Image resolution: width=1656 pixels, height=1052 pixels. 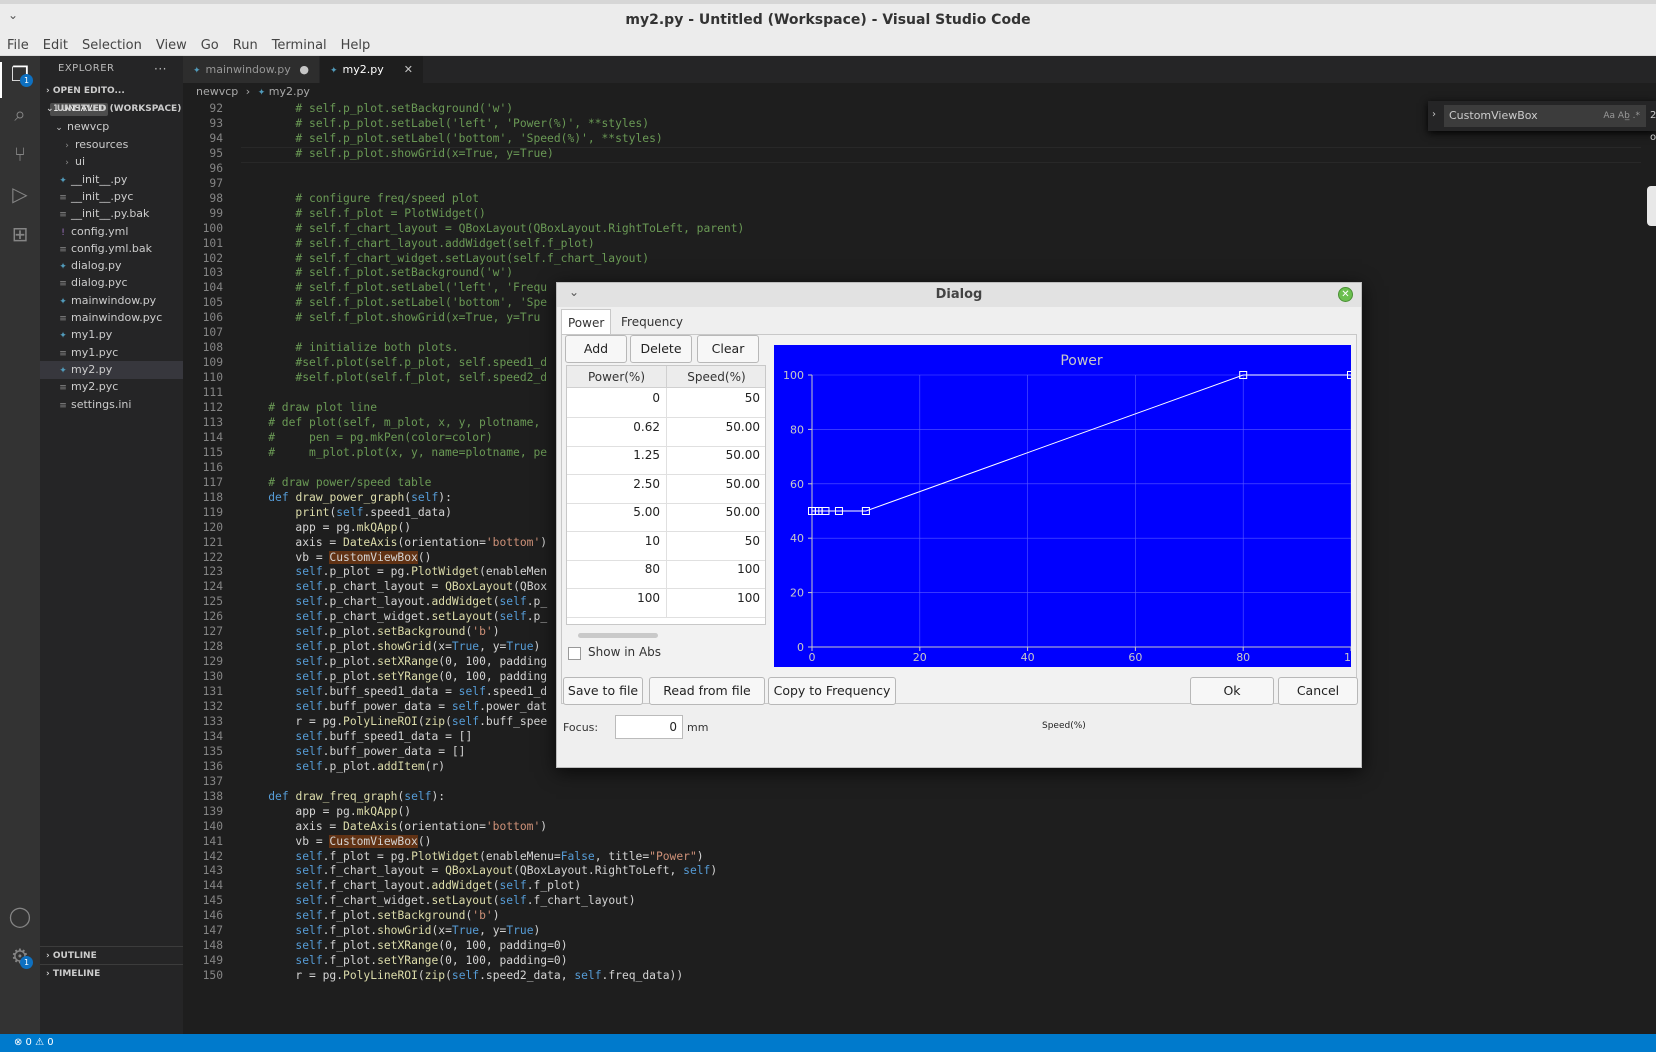 What do you see at coordinates (617, 545) in the screenshot?
I see `power-cell: 10` at bounding box center [617, 545].